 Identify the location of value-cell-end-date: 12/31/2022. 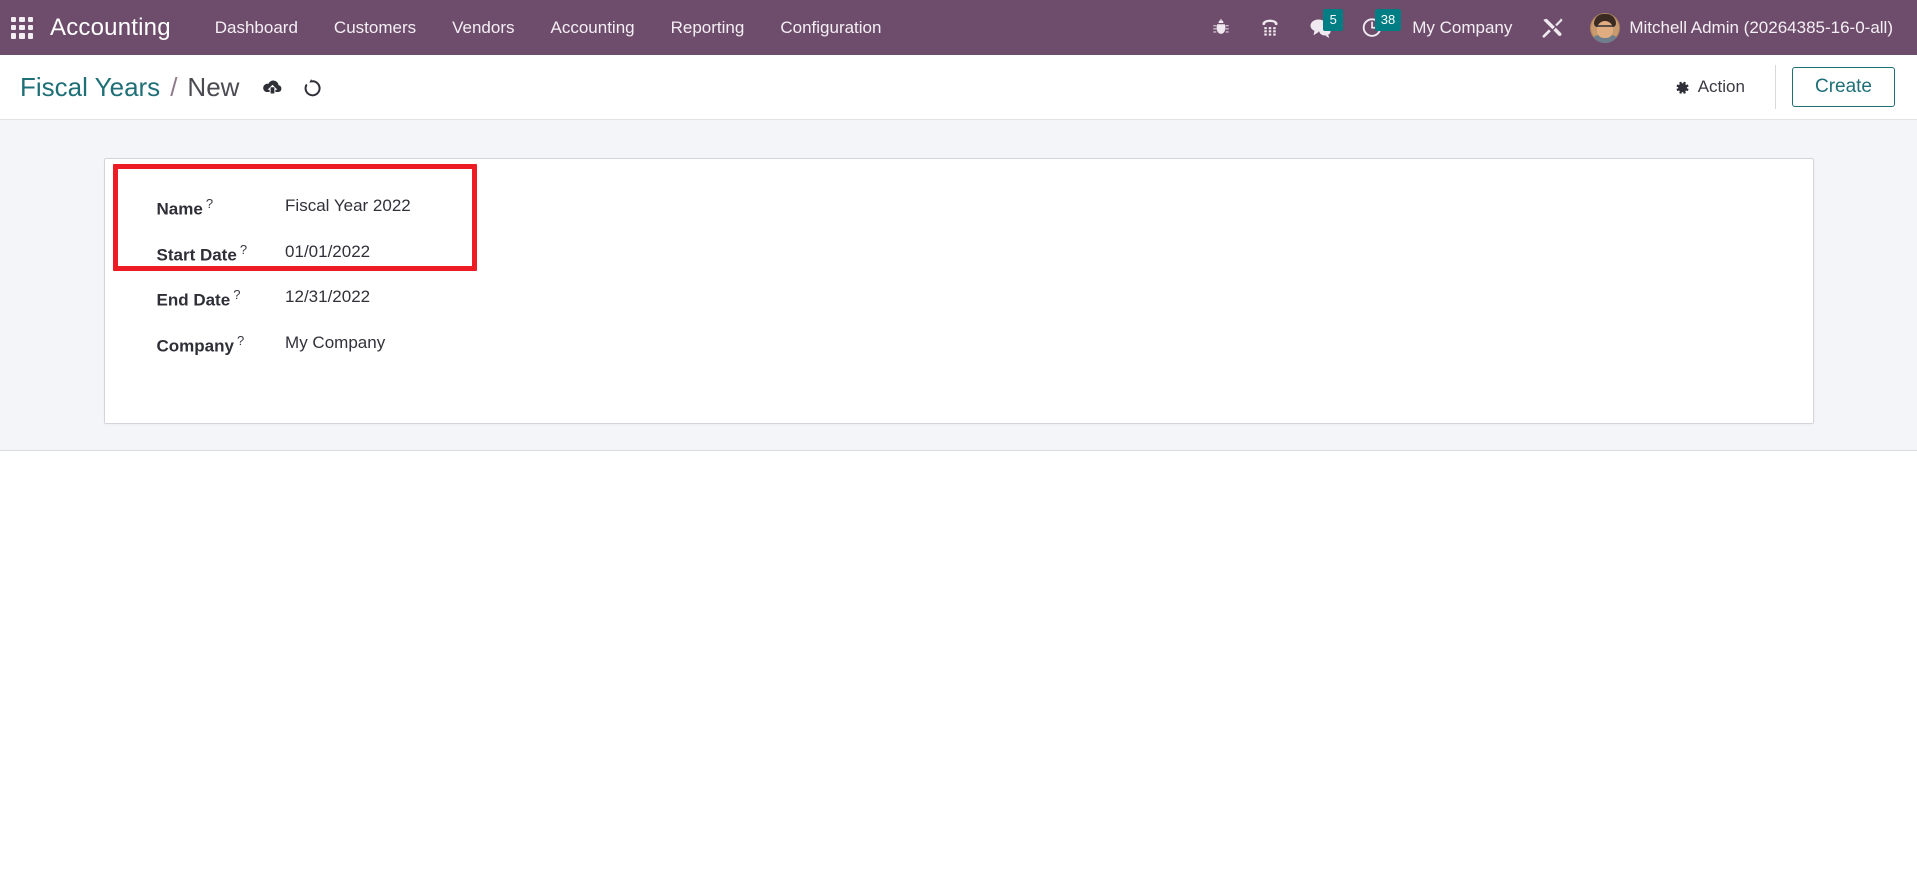
(362, 299).